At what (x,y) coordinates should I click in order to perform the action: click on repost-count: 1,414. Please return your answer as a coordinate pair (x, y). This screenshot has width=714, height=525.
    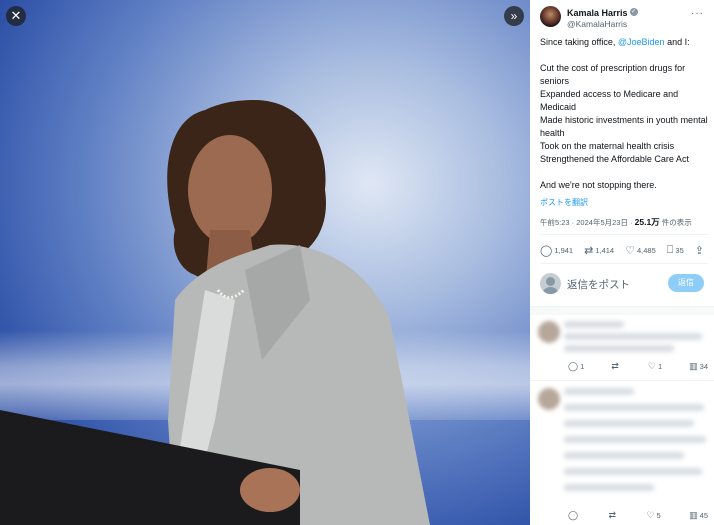
    Looking at the image, I should click on (605, 250).